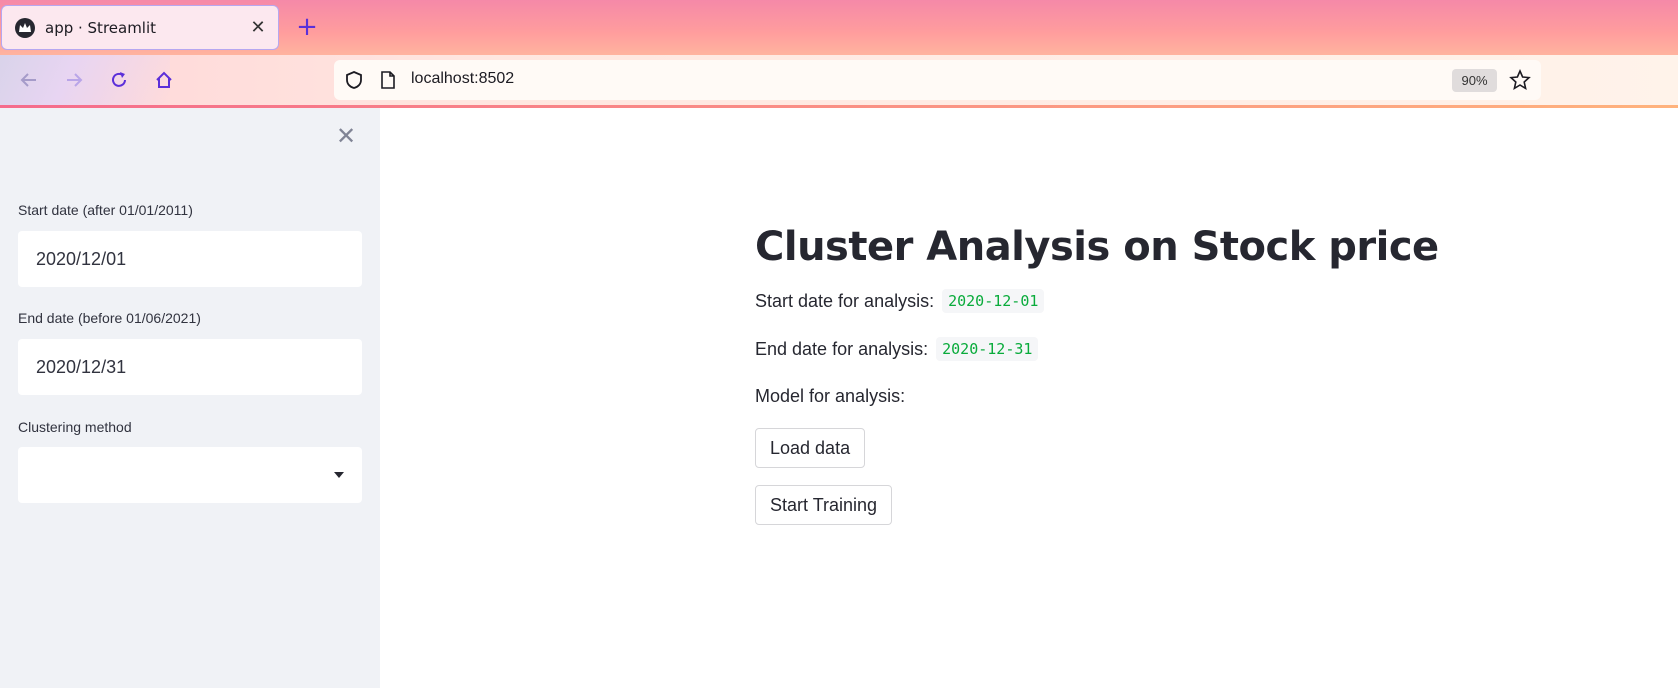 Image resolution: width=1678 pixels, height=688 pixels. Describe the element at coordinates (937, 80) in the screenshot. I see `address-bar: localhost:8502 90%` at that location.